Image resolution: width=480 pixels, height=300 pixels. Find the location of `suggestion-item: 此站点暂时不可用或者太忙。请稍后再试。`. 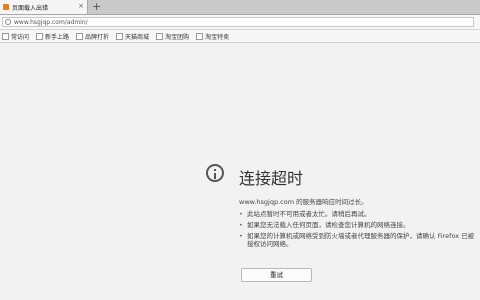

suggestion-item: 此站点暂时不可用或者太忙。请稍后再试。 is located at coordinates (358, 214).